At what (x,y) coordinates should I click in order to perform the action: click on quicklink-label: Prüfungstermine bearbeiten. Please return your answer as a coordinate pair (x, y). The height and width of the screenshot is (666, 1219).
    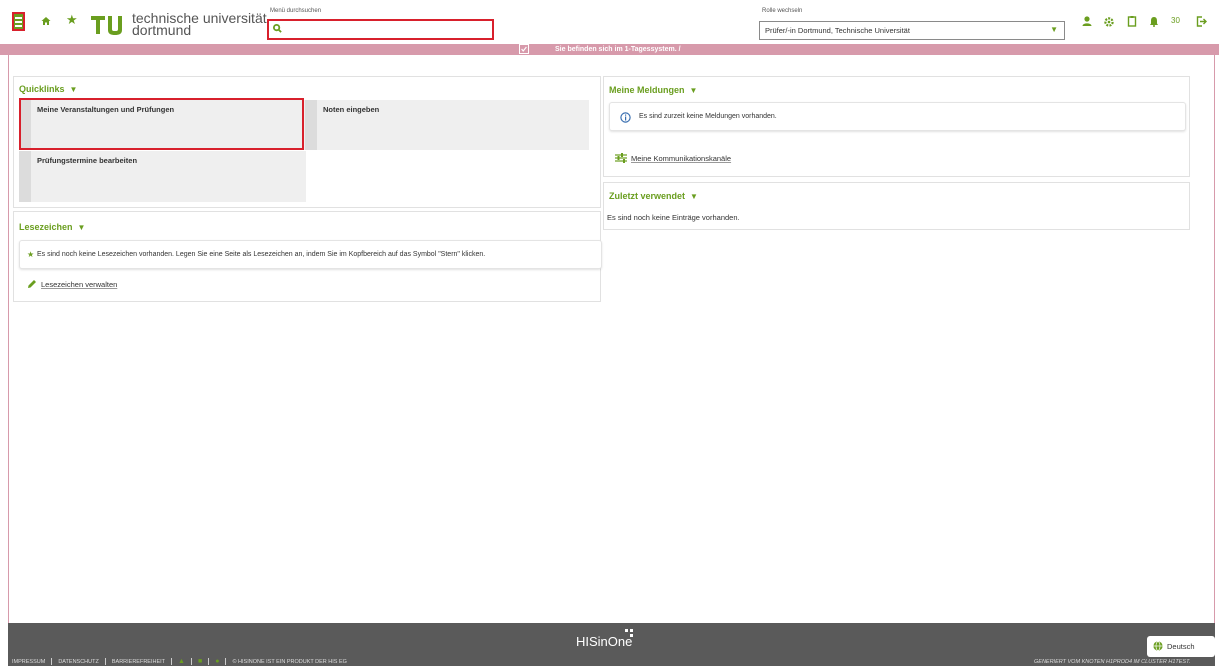
    Looking at the image, I should click on (87, 160).